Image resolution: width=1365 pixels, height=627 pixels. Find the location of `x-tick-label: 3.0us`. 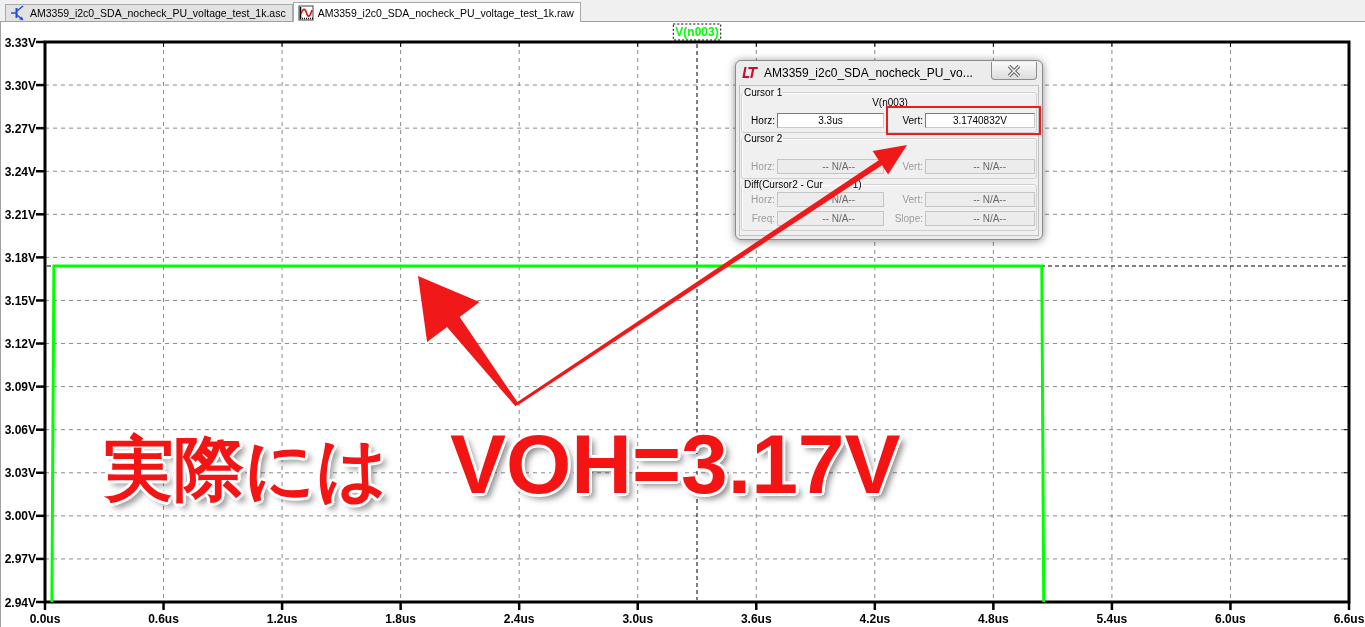

x-tick-label: 3.0us is located at coordinates (638, 619).